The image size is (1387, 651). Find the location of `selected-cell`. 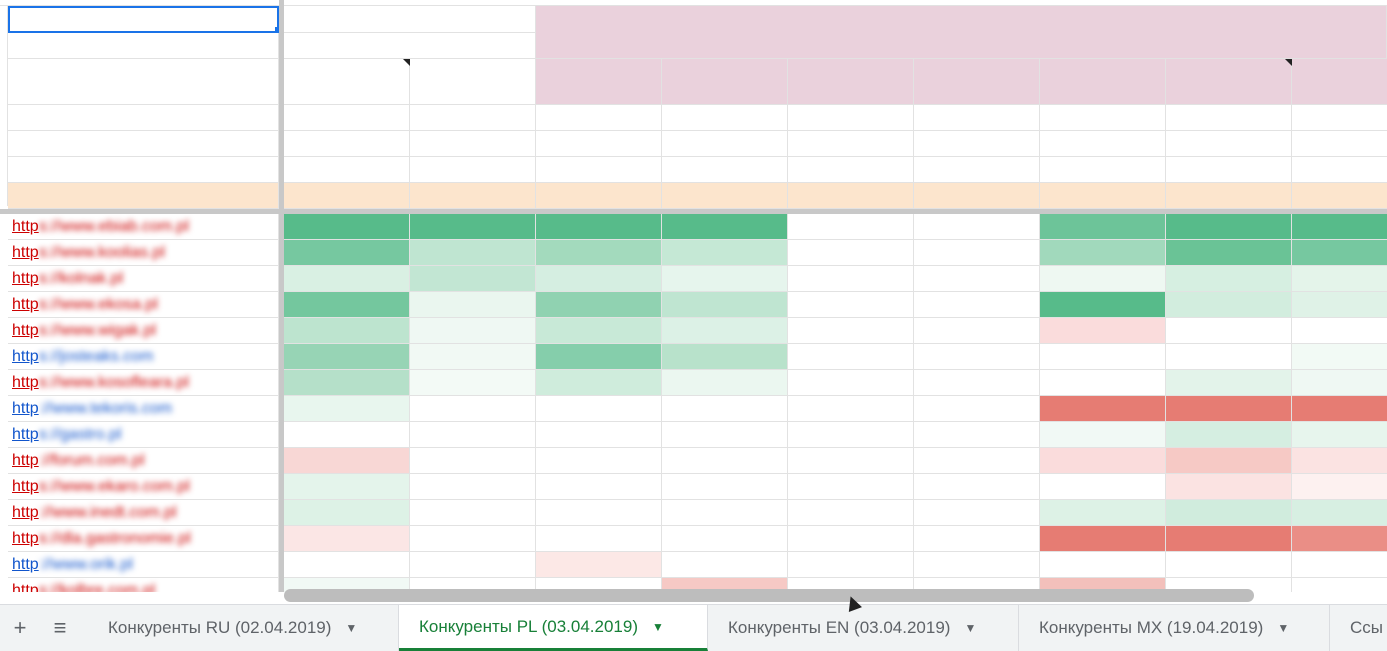

selected-cell is located at coordinates (143, 19).